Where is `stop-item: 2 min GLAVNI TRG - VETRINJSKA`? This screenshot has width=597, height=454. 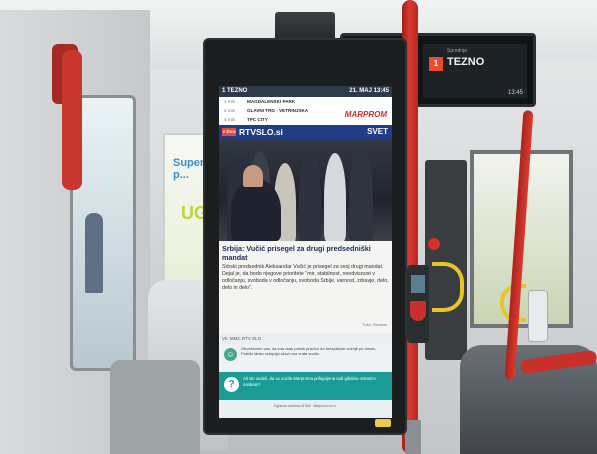
stop-item: 2 min GLAVNI TRG - VETRINJSKA is located at coordinates (279, 110).